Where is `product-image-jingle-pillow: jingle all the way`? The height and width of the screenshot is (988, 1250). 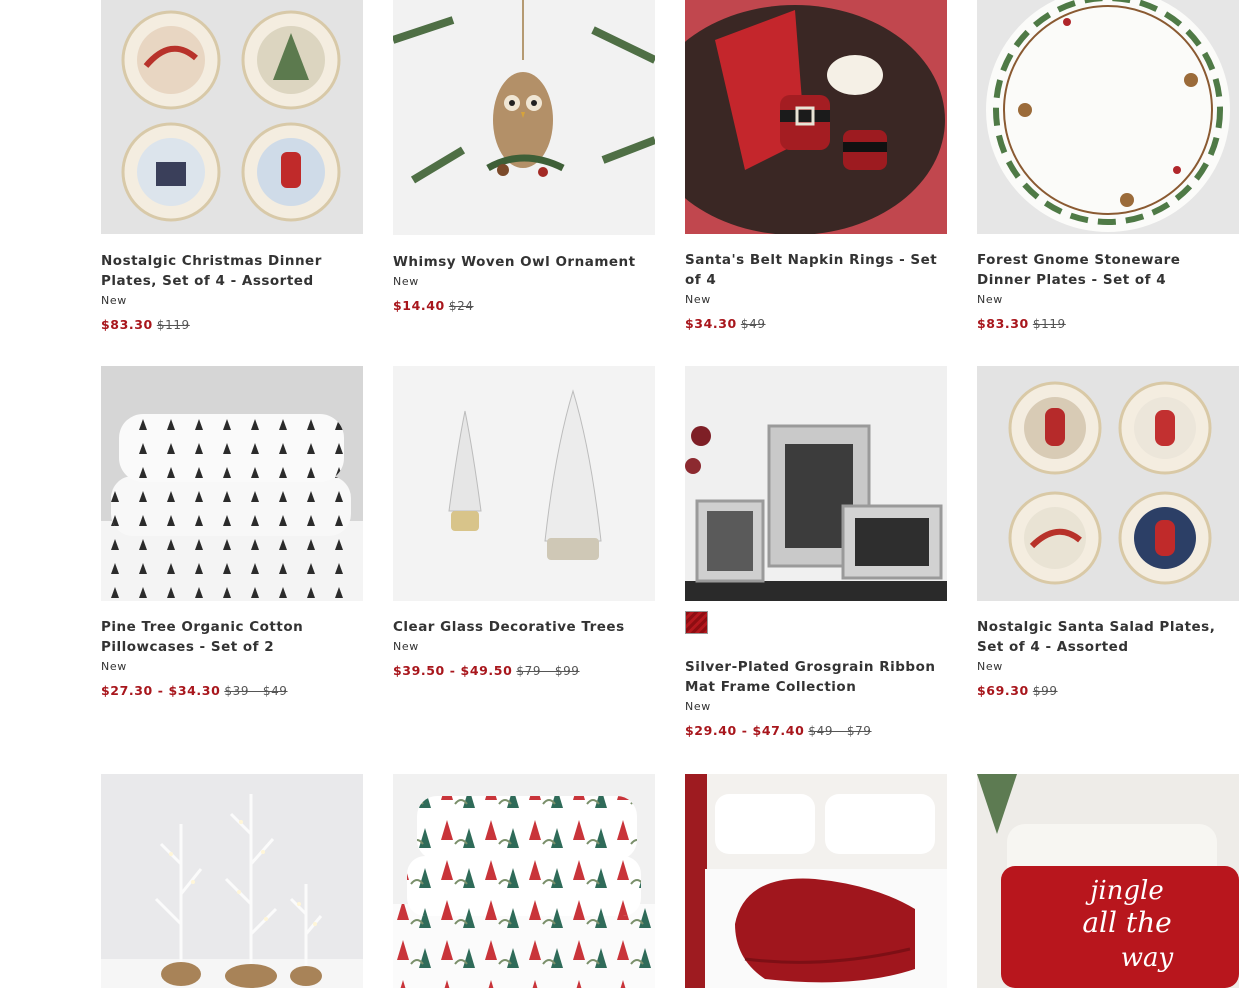 product-image-jingle-pillow: jingle all the way is located at coordinates (1108, 881).